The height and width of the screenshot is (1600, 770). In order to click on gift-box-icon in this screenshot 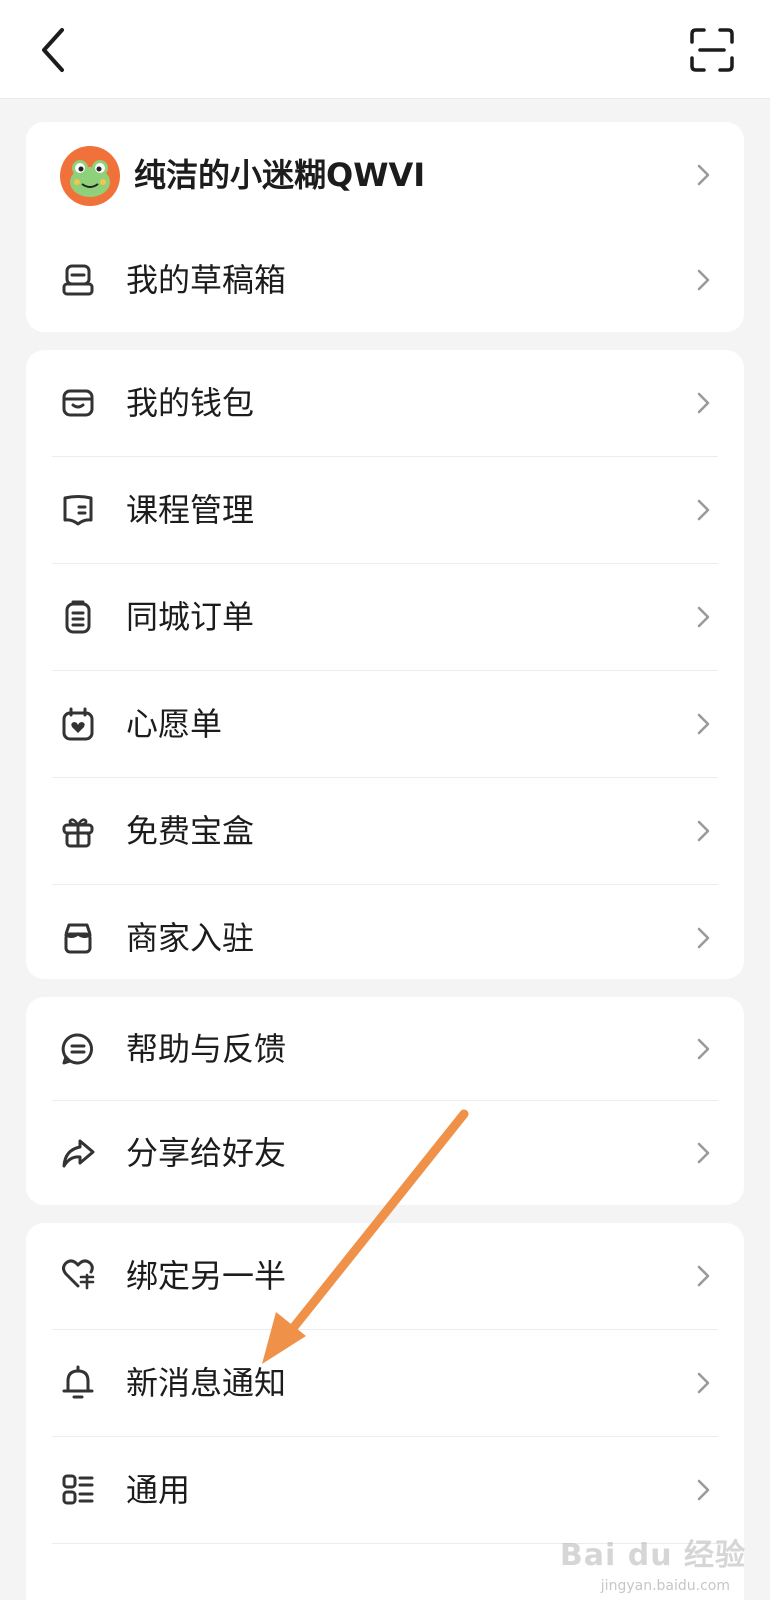, I will do `click(78, 833)`.